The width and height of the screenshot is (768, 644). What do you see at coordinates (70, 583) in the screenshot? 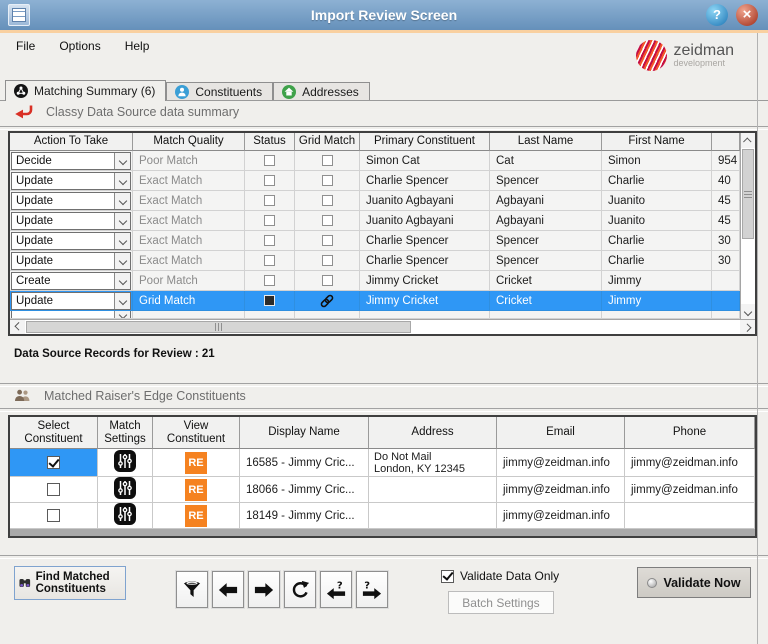
I see `find-matched-constituents-button: Find Matched Constituents` at bounding box center [70, 583].